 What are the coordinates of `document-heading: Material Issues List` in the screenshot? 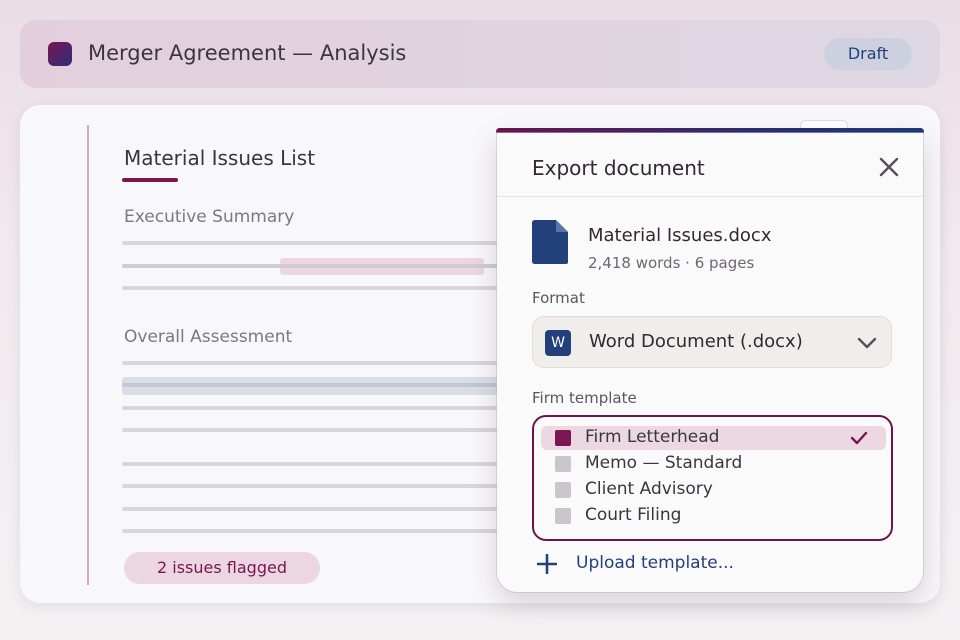 It's located at (220, 158).